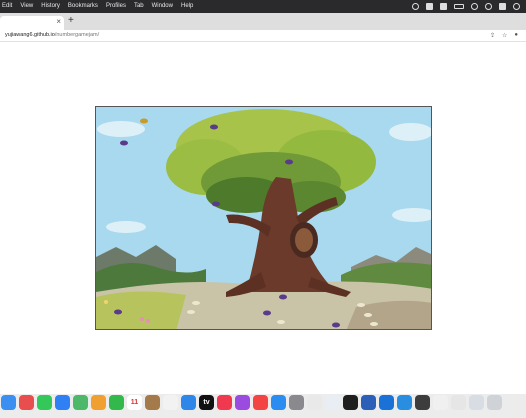  I want to click on tab-strip: × +, so click(263, 21).